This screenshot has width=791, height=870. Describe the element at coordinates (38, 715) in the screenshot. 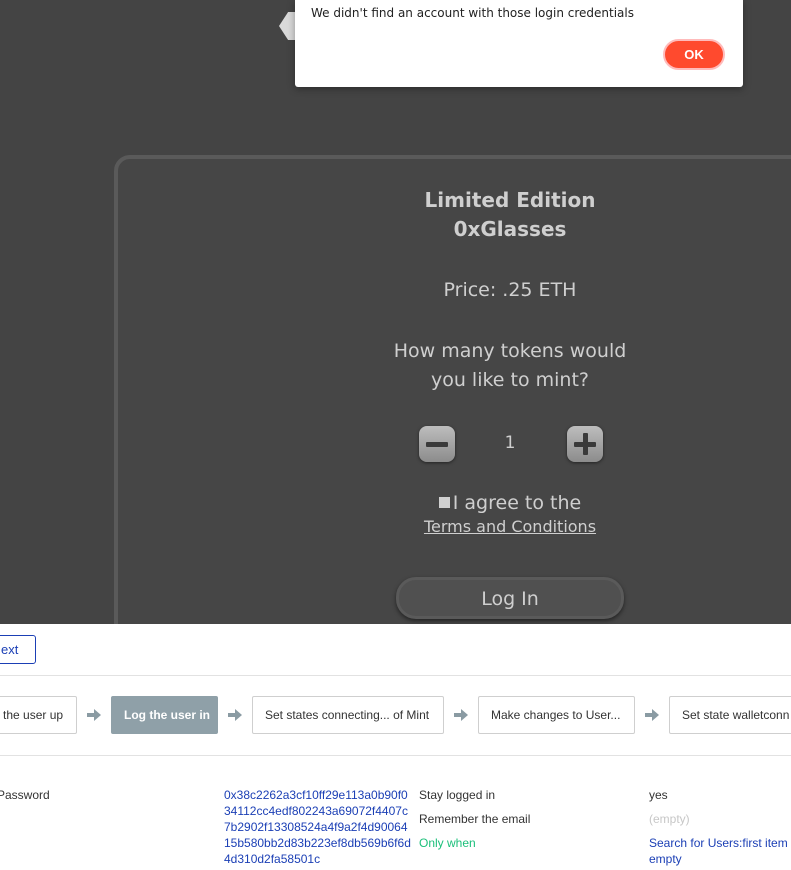

I see `workflow-step-sign-up: the user up` at that location.